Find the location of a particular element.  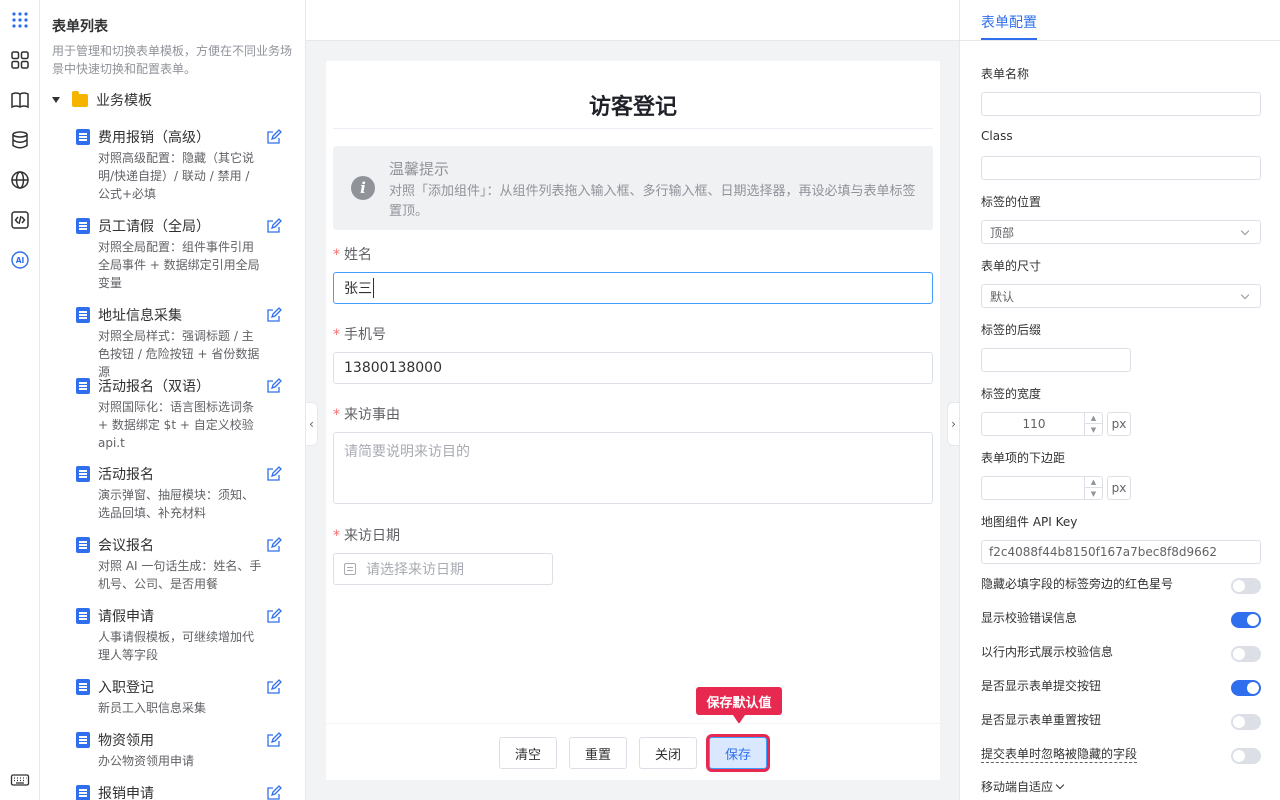

toggle-label: 是否显示表单重置按钮 is located at coordinates (1041, 720).